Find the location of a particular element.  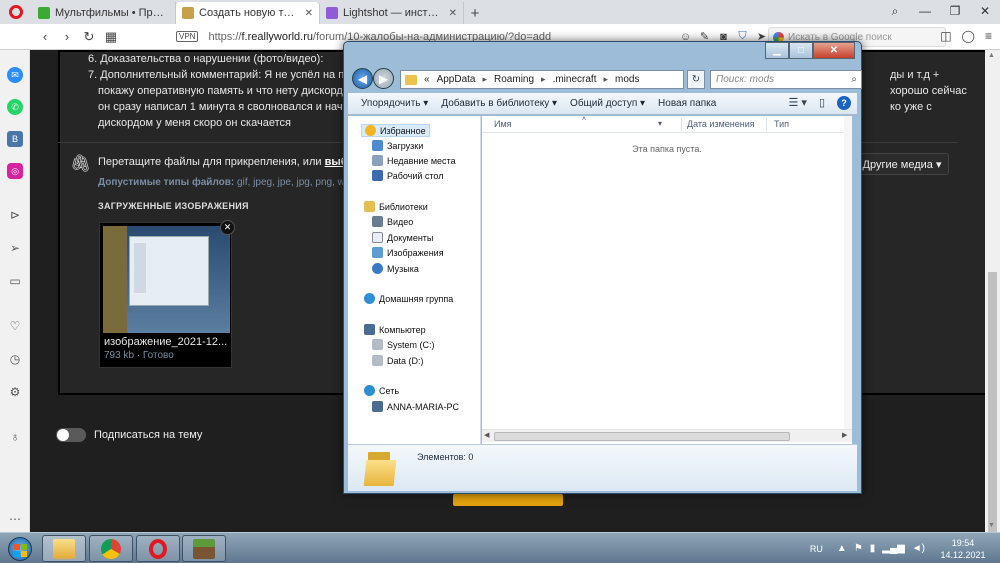

profile-icon: ◯ is located at coordinates (968, 36).